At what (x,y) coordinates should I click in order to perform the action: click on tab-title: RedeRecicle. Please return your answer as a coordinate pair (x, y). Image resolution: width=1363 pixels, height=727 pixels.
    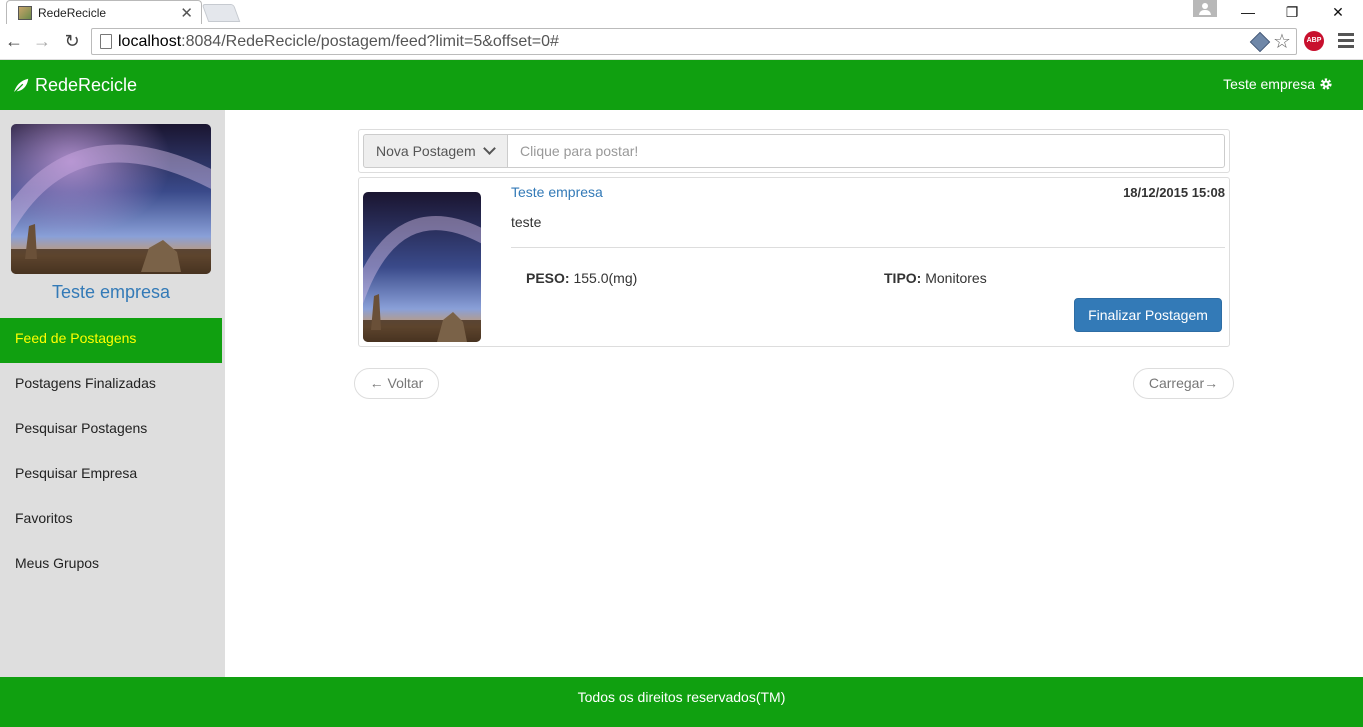
    Looking at the image, I should click on (72, 13).